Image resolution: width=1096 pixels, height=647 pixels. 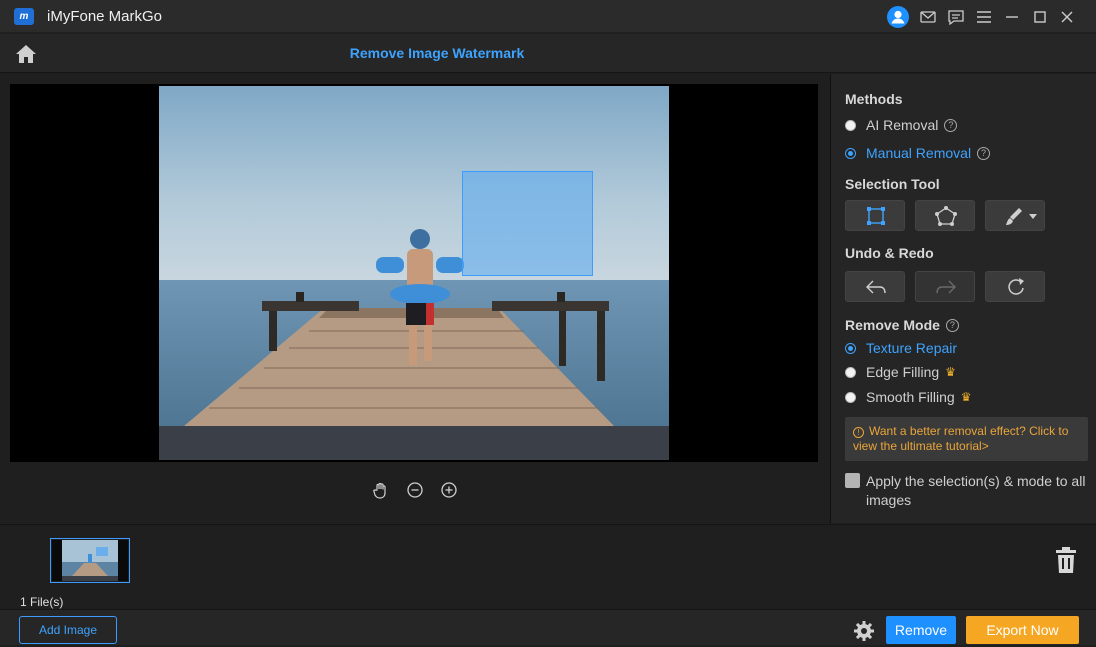 I want to click on zoom-in-icon, so click(x=449, y=490).